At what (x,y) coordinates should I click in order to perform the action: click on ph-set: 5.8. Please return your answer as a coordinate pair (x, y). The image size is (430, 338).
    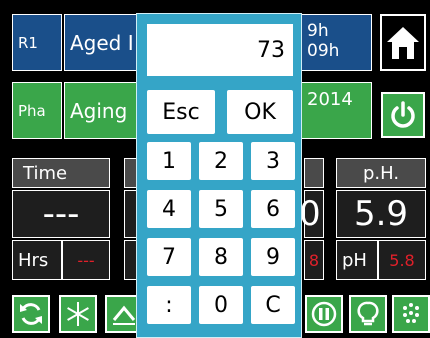
    Looking at the image, I should click on (402, 260).